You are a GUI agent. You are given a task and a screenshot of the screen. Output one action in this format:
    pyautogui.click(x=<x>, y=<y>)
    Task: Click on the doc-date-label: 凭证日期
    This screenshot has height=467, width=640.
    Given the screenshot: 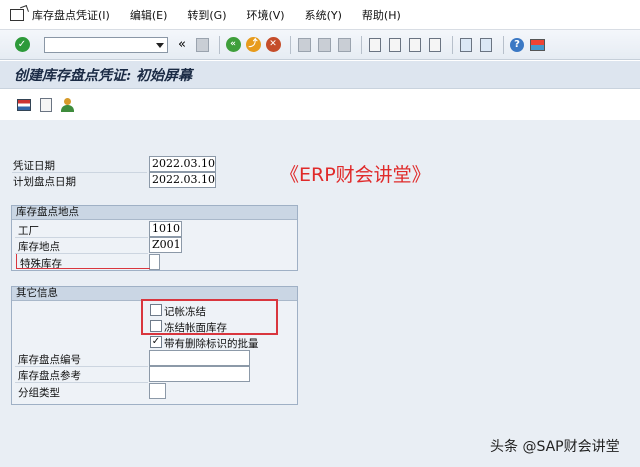 What is the action you would take?
    pyautogui.click(x=34, y=166)
    